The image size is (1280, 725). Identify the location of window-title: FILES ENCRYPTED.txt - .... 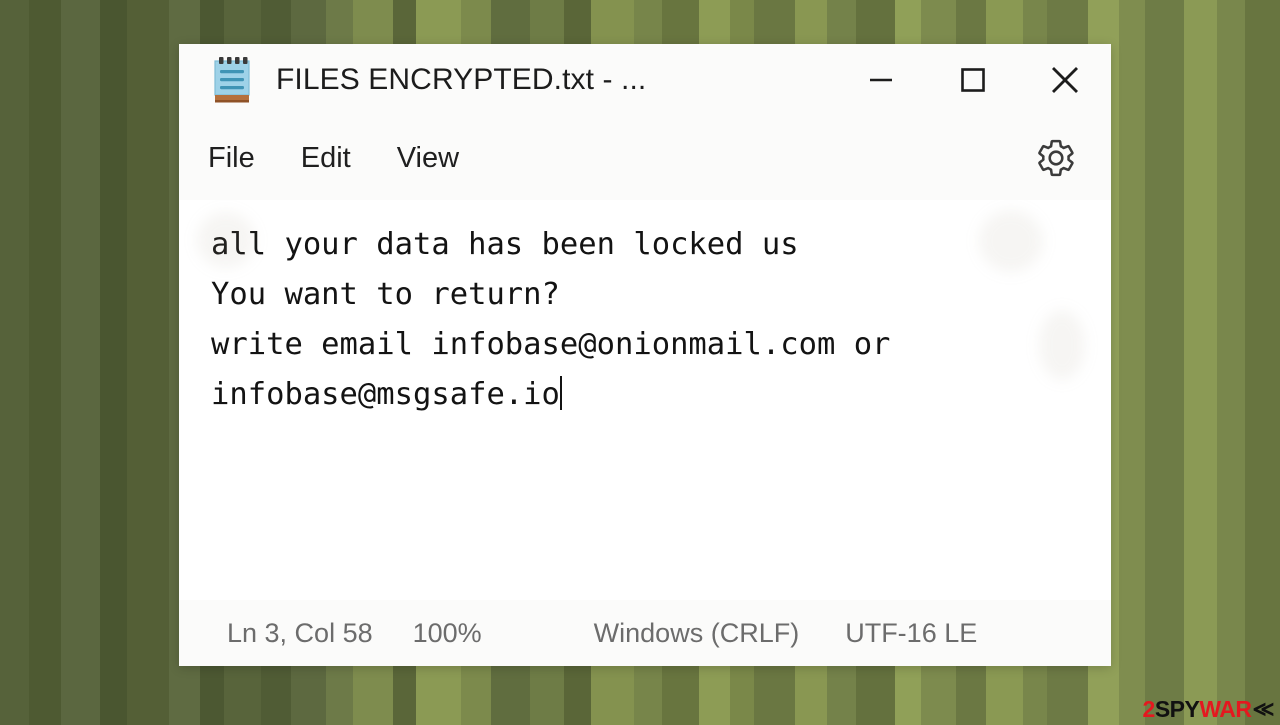
(461, 79).